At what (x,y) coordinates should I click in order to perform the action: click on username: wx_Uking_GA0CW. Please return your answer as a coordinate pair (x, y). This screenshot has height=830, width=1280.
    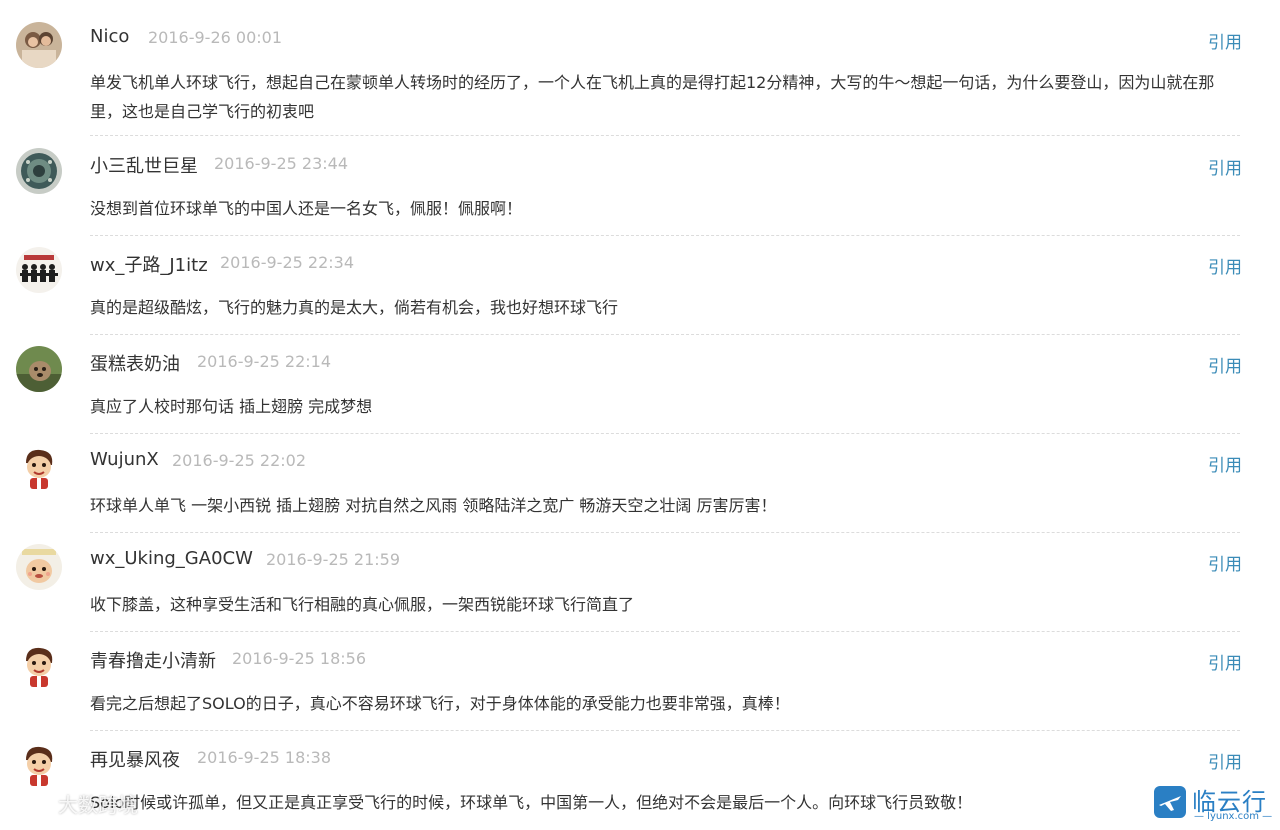
    Looking at the image, I should click on (171, 558).